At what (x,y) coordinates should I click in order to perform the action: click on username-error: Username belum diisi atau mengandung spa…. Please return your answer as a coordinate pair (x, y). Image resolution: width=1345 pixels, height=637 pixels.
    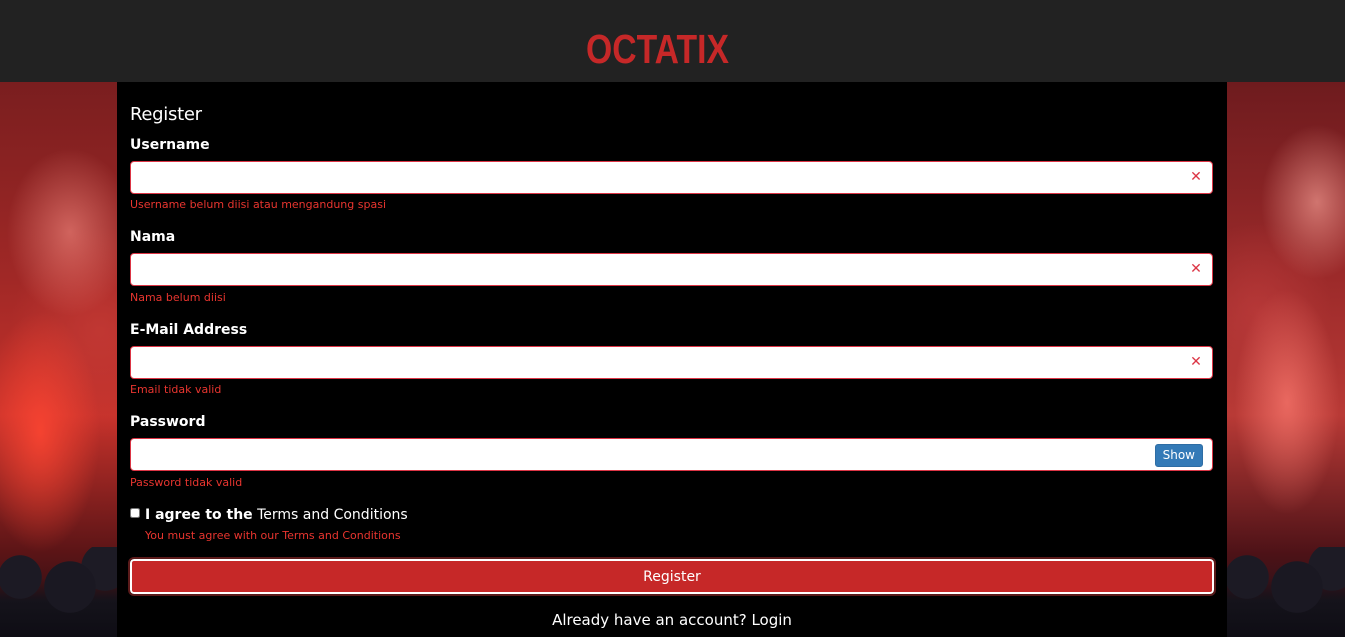
    Looking at the image, I should click on (258, 204).